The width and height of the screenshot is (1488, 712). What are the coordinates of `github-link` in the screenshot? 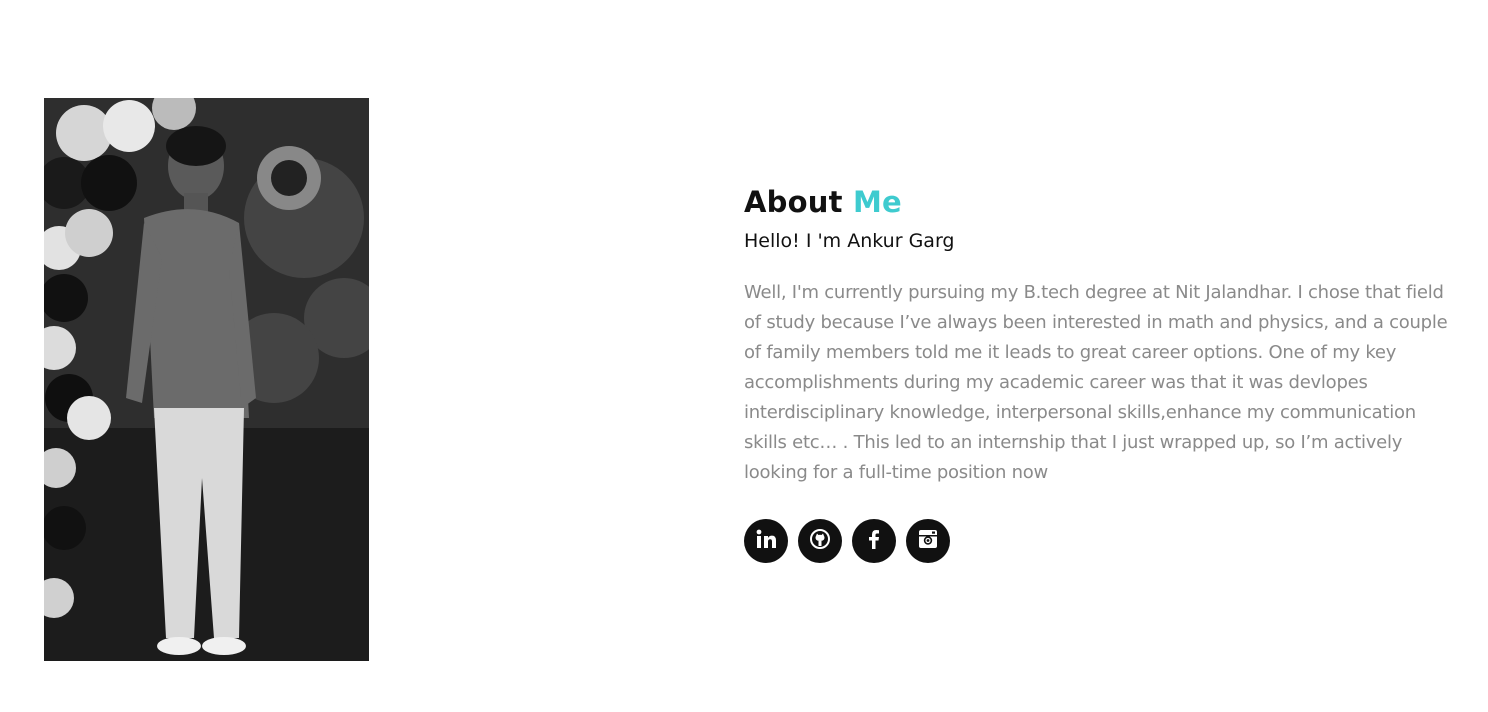 It's located at (820, 541).